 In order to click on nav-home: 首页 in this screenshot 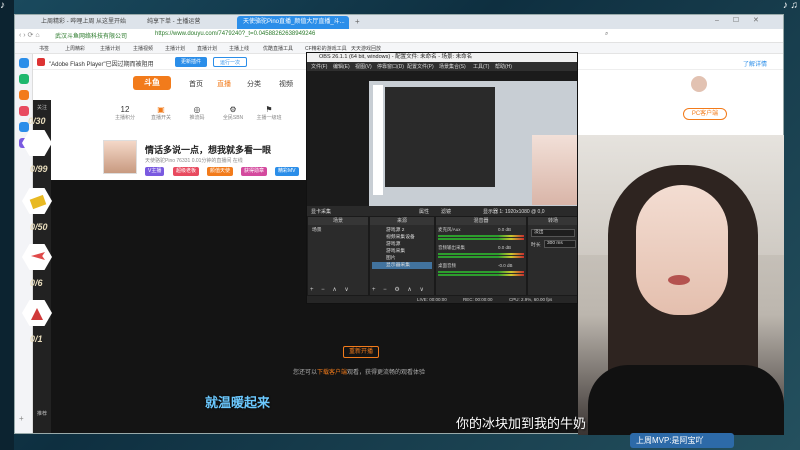, I will do `click(196, 84)`.